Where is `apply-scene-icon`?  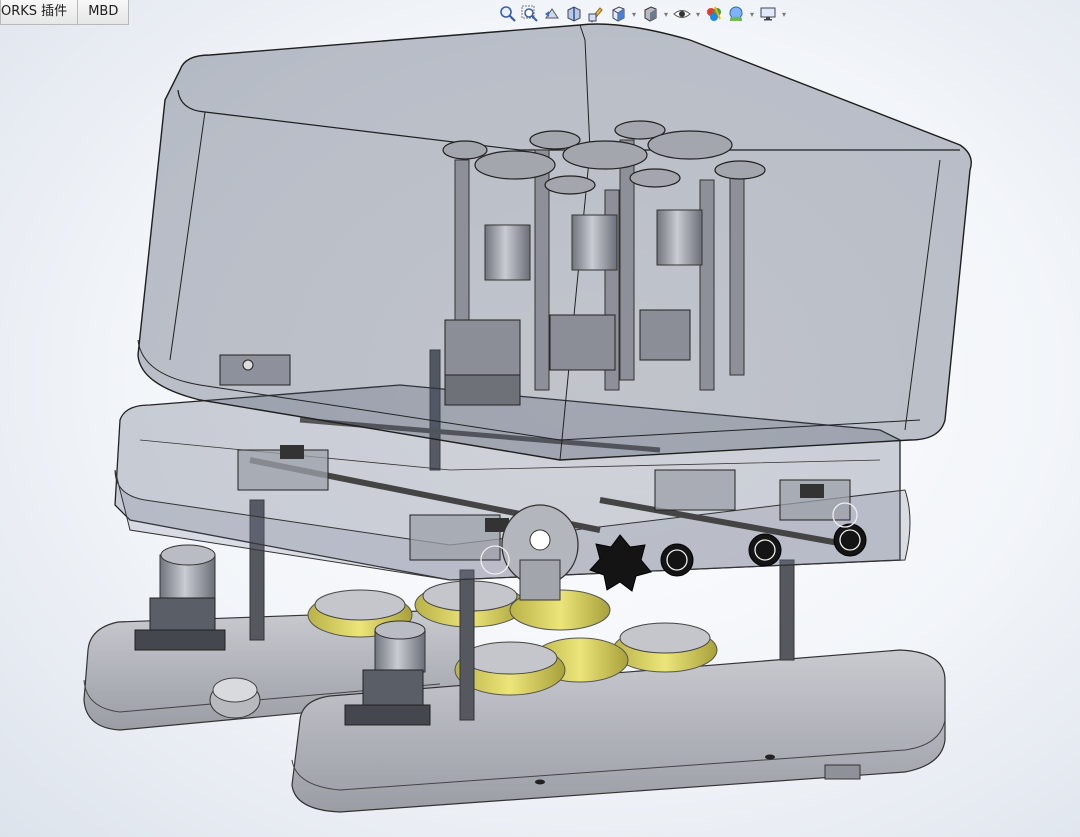 apply-scene-icon is located at coordinates (736, 14).